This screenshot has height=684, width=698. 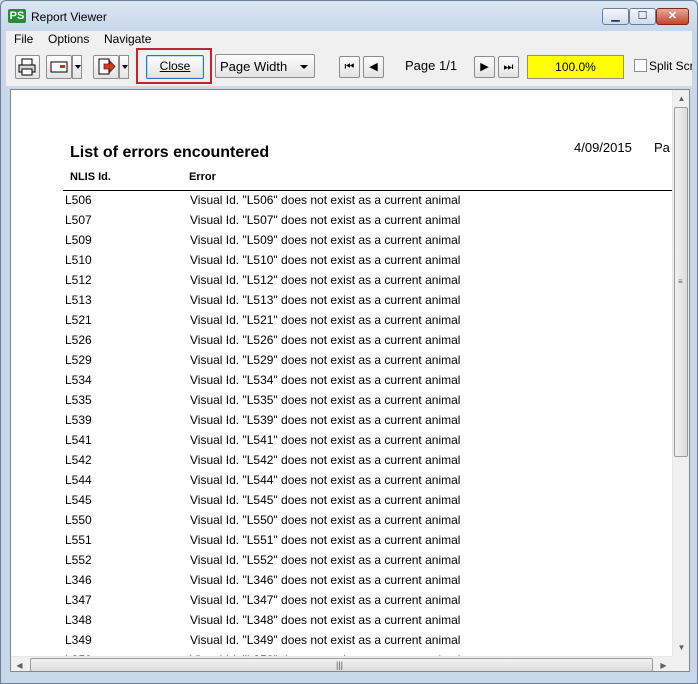 I want to click on nlis-id-cell: L541, so click(x=78, y=440).